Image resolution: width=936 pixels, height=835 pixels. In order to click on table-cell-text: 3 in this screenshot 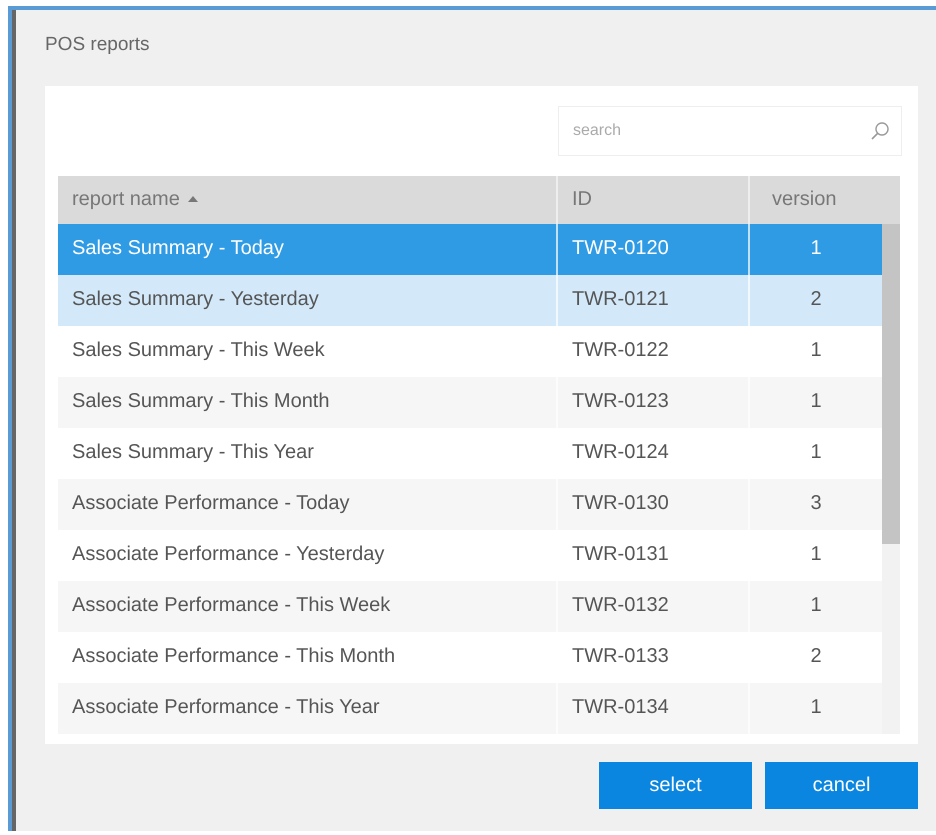, I will do `click(816, 503)`.